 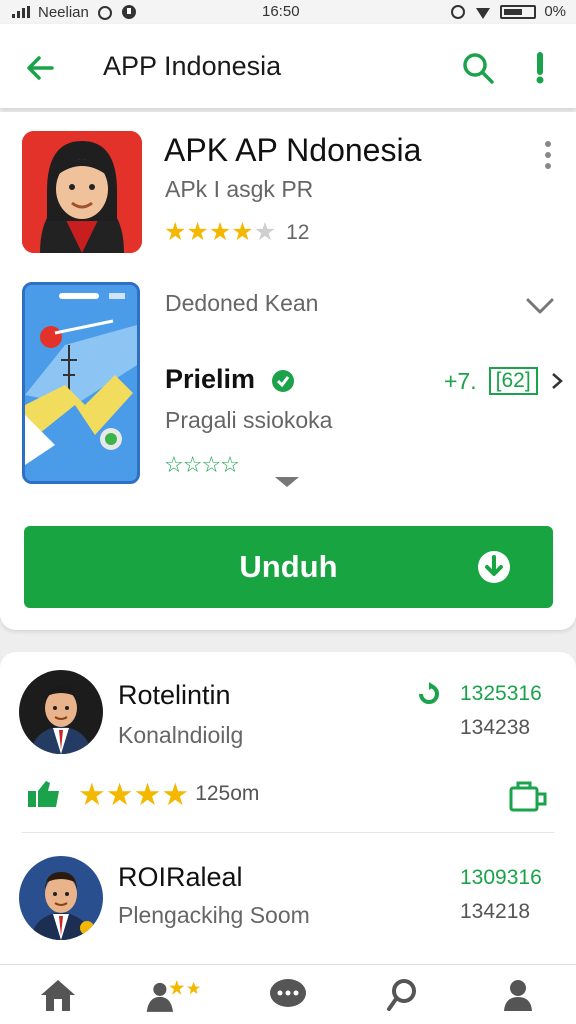 I want to click on divider, so click(x=288, y=832).